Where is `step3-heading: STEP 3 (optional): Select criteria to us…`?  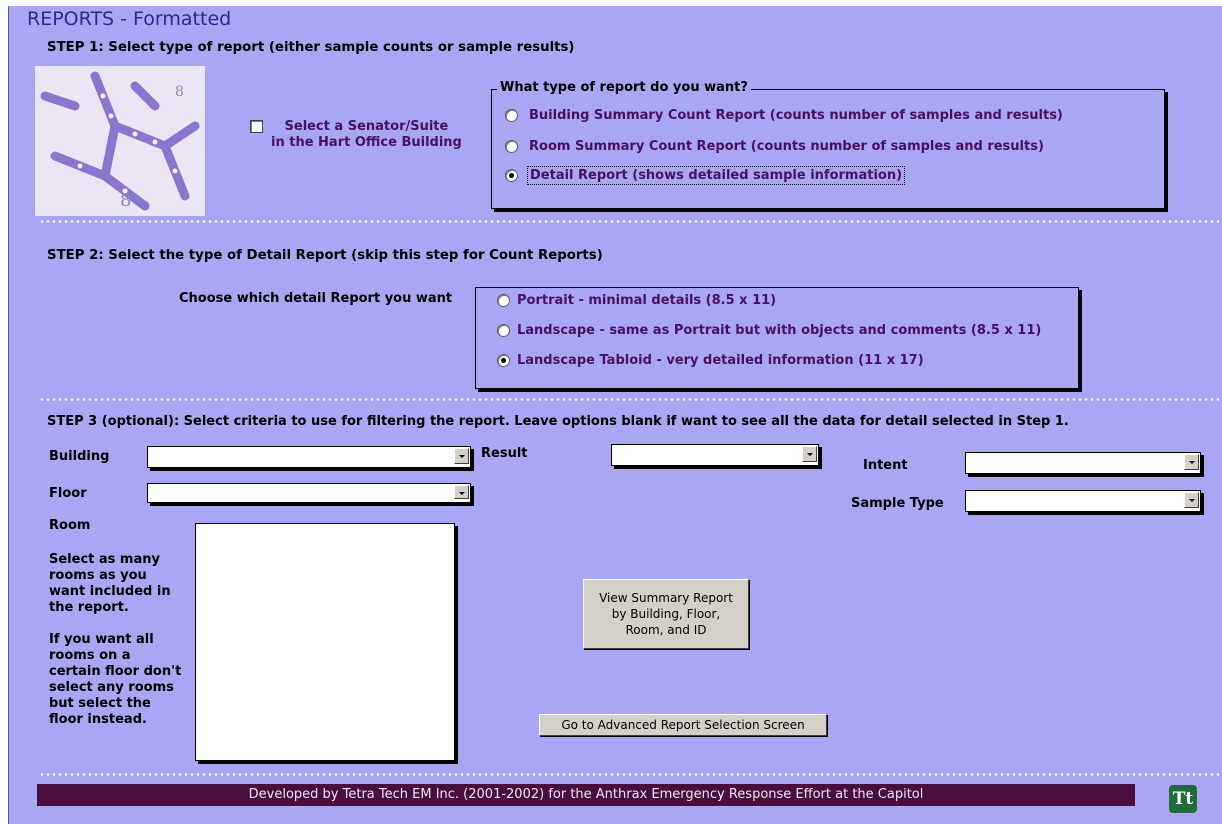 step3-heading: STEP 3 (optional): Select criteria to us… is located at coordinates (558, 421).